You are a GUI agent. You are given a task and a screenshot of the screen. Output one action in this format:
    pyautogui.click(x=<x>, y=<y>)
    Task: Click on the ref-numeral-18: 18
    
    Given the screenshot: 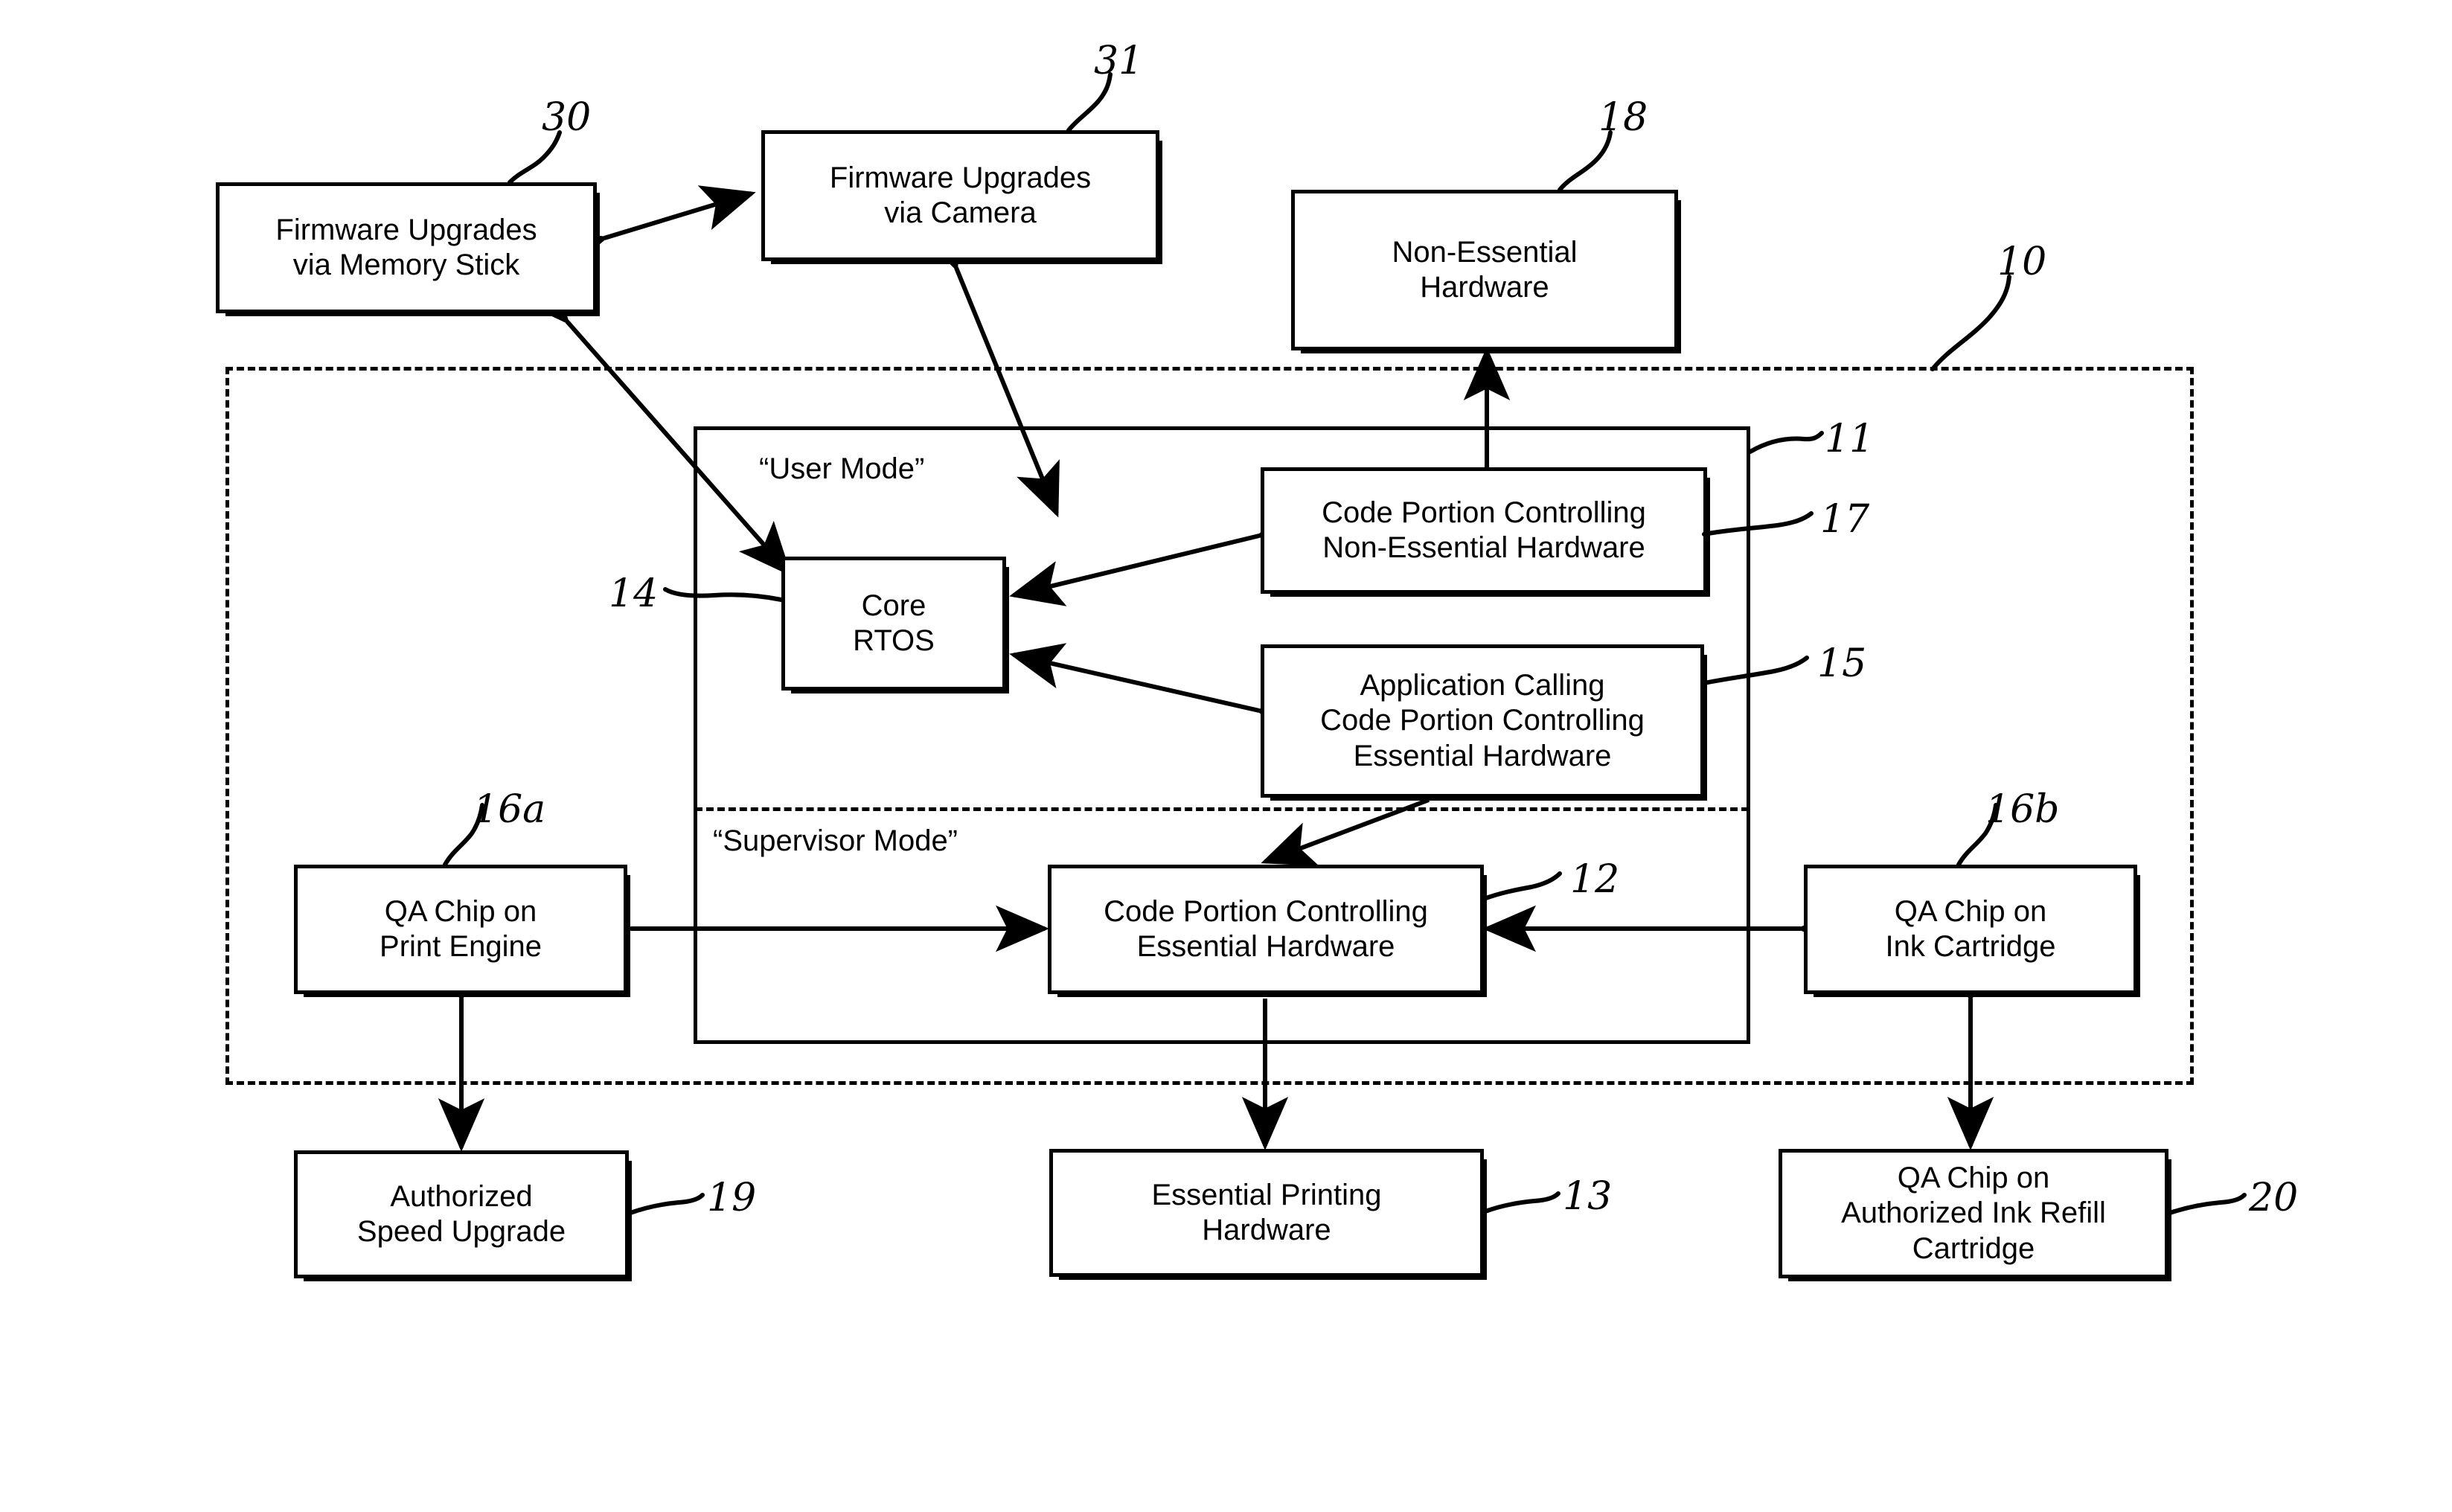 What is the action you would take?
    pyautogui.click(x=1623, y=117)
    